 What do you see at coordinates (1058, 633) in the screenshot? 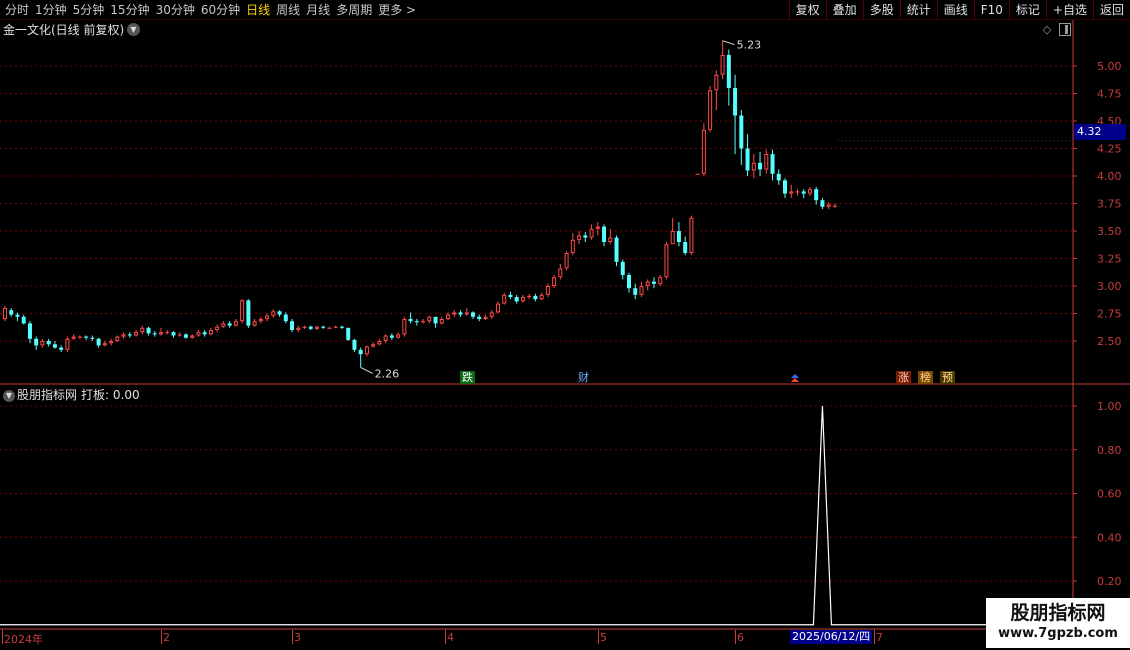
I see `watermark-url: www.7gpzb.com` at bounding box center [1058, 633].